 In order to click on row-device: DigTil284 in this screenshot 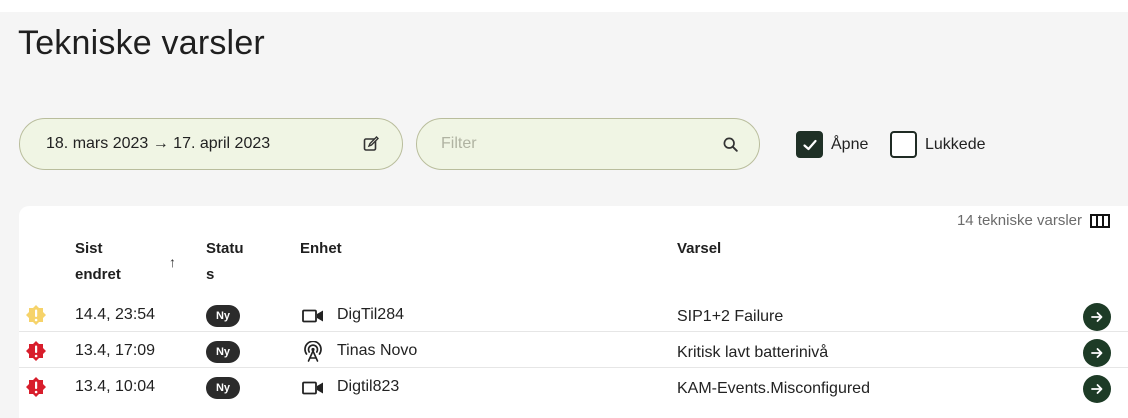, I will do `click(370, 314)`.